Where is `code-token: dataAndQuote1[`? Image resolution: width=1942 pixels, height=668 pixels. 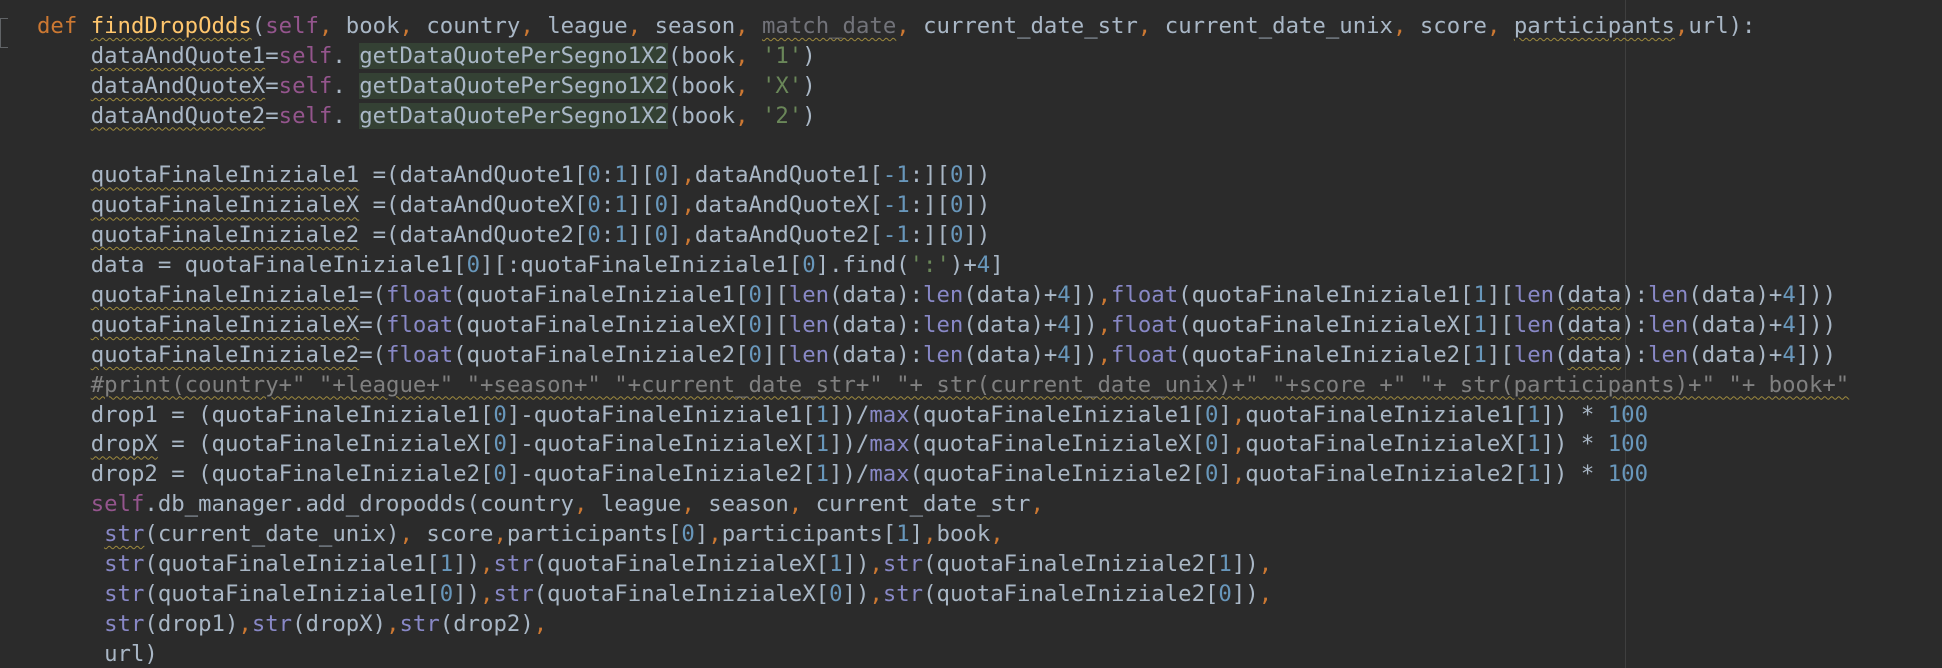
code-token: dataAndQuote1[ is located at coordinates (788, 175).